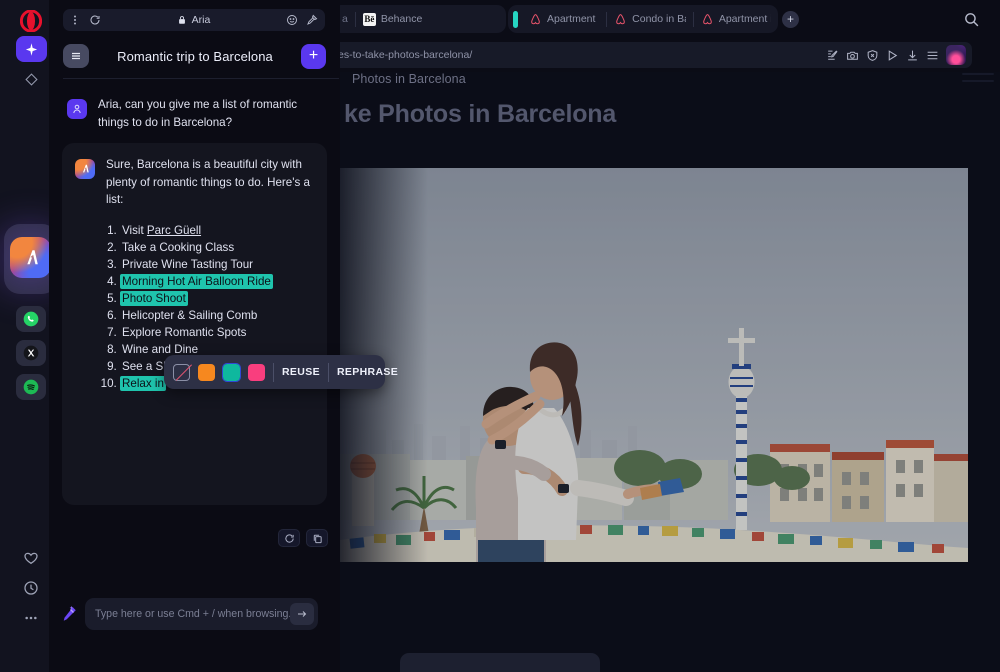 Image resolution: width=1000 pixels, height=672 pixels. What do you see at coordinates (303, 538) in the screenshot?
I see `message-actions` at bounding box center [303, 538].